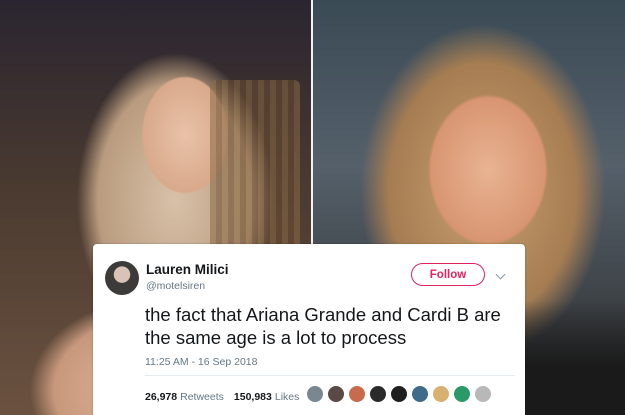 The image size is (625, 415). I want to click on likers-avatars, so click(399, 394).